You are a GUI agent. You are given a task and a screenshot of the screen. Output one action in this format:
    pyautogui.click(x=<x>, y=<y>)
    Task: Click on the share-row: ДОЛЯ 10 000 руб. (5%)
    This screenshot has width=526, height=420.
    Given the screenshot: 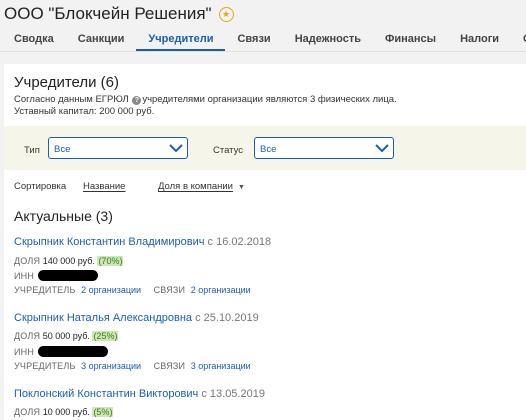 What is the action you would take?
    pyautogui.click(x=63, y=412)
    